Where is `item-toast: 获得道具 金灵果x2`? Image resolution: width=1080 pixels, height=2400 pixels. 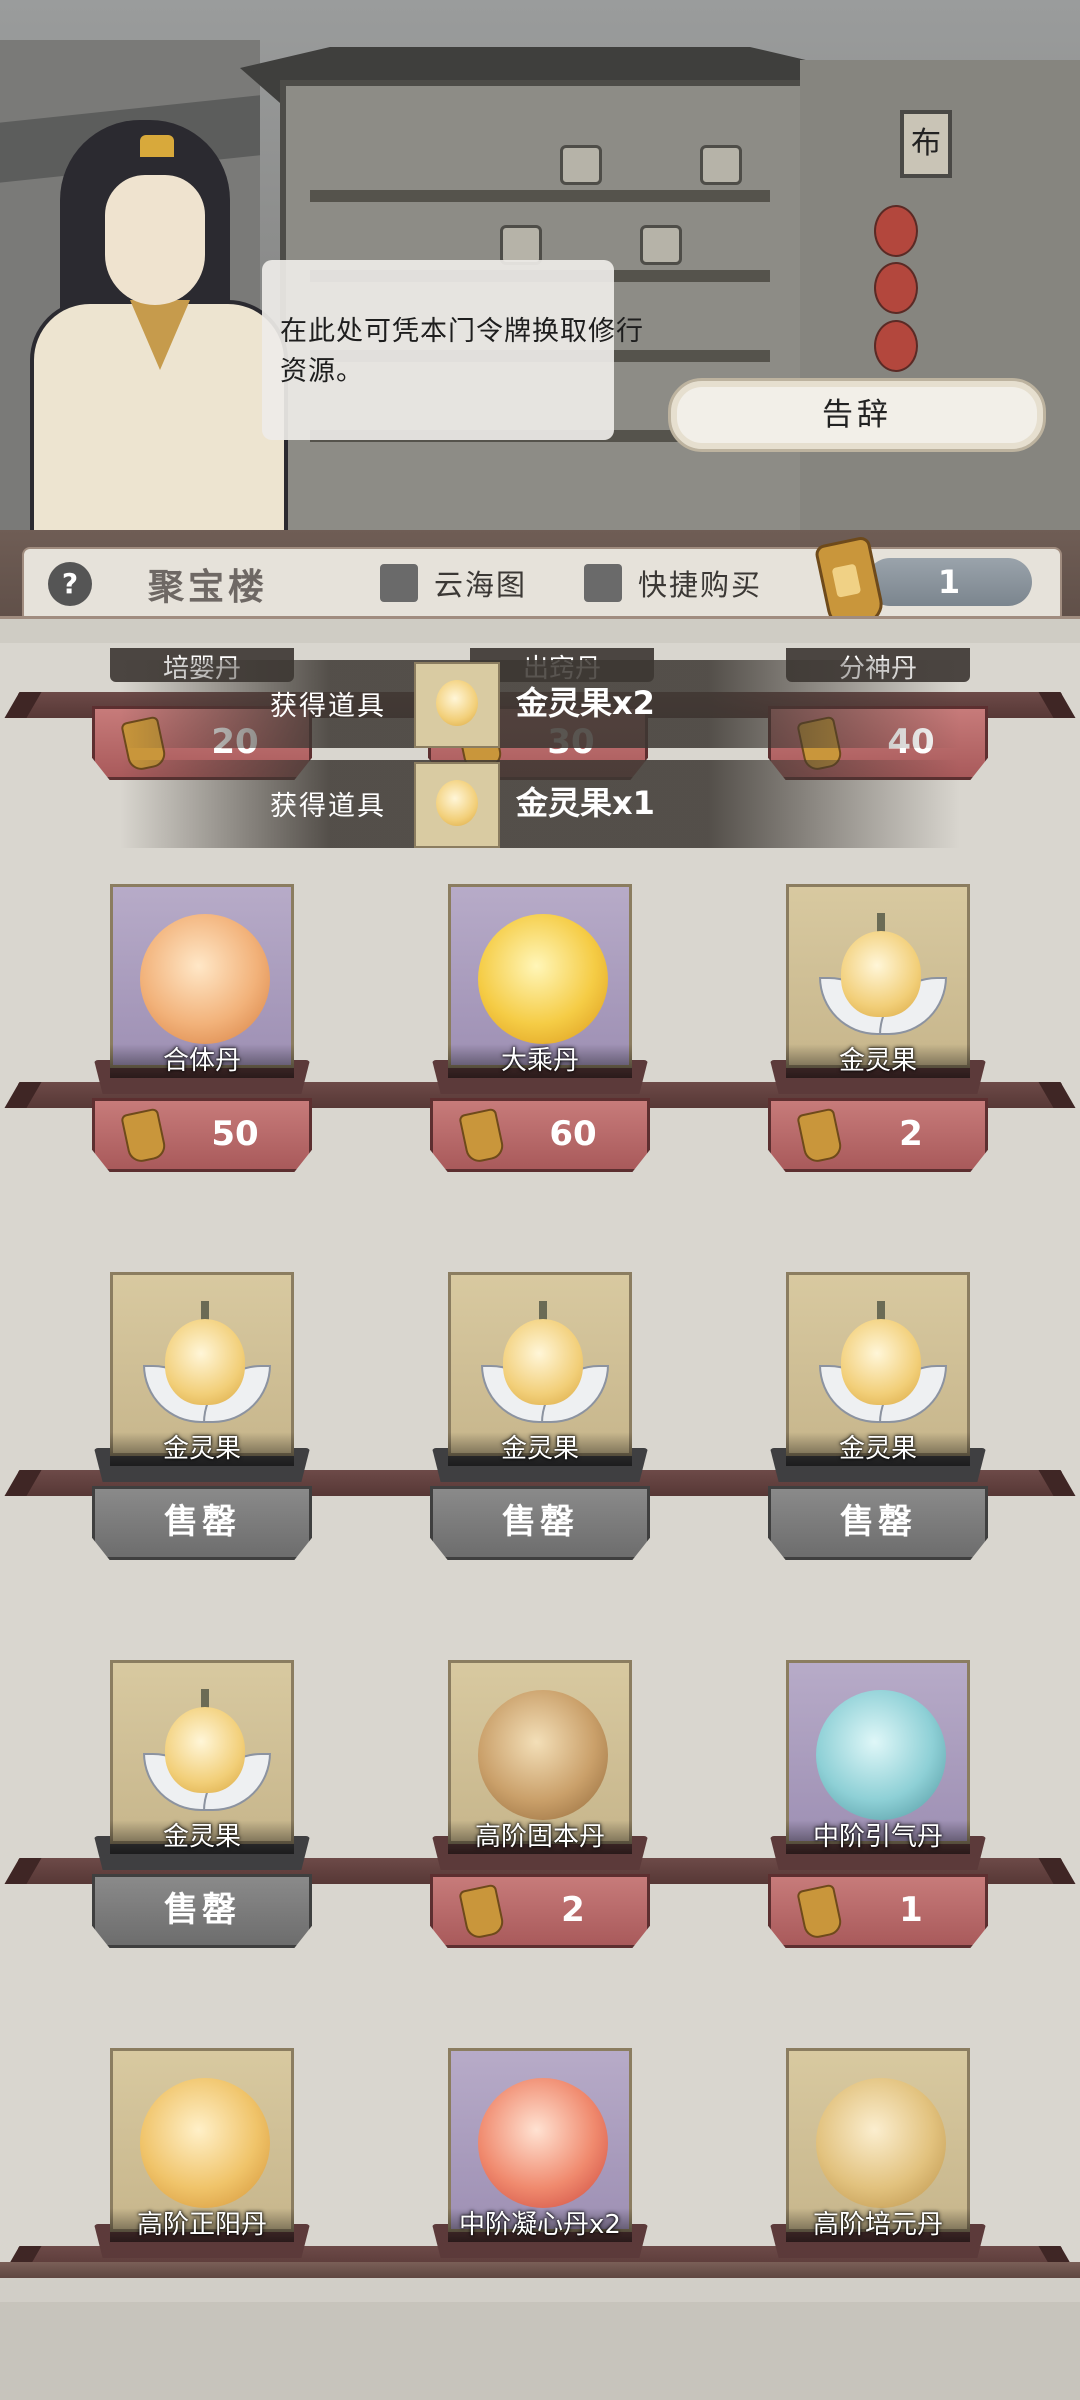 item-toast: 获得道具 金灵果x2 is located at coordinates (540, 704).